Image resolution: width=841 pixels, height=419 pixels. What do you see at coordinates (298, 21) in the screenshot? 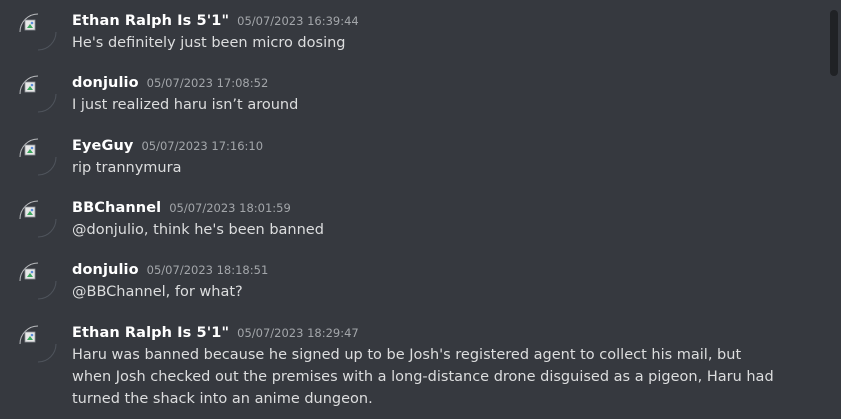
I see `timestamp: 05/07/2023 16:39:44` at bounding box center [298, 21].